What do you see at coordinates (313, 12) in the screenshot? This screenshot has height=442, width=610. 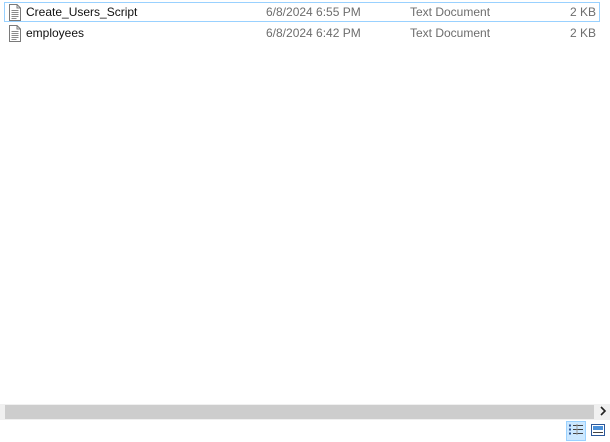 I see `file-date-modified: 6/8/2024 6:55 PM` at bounding box center [313, 12].